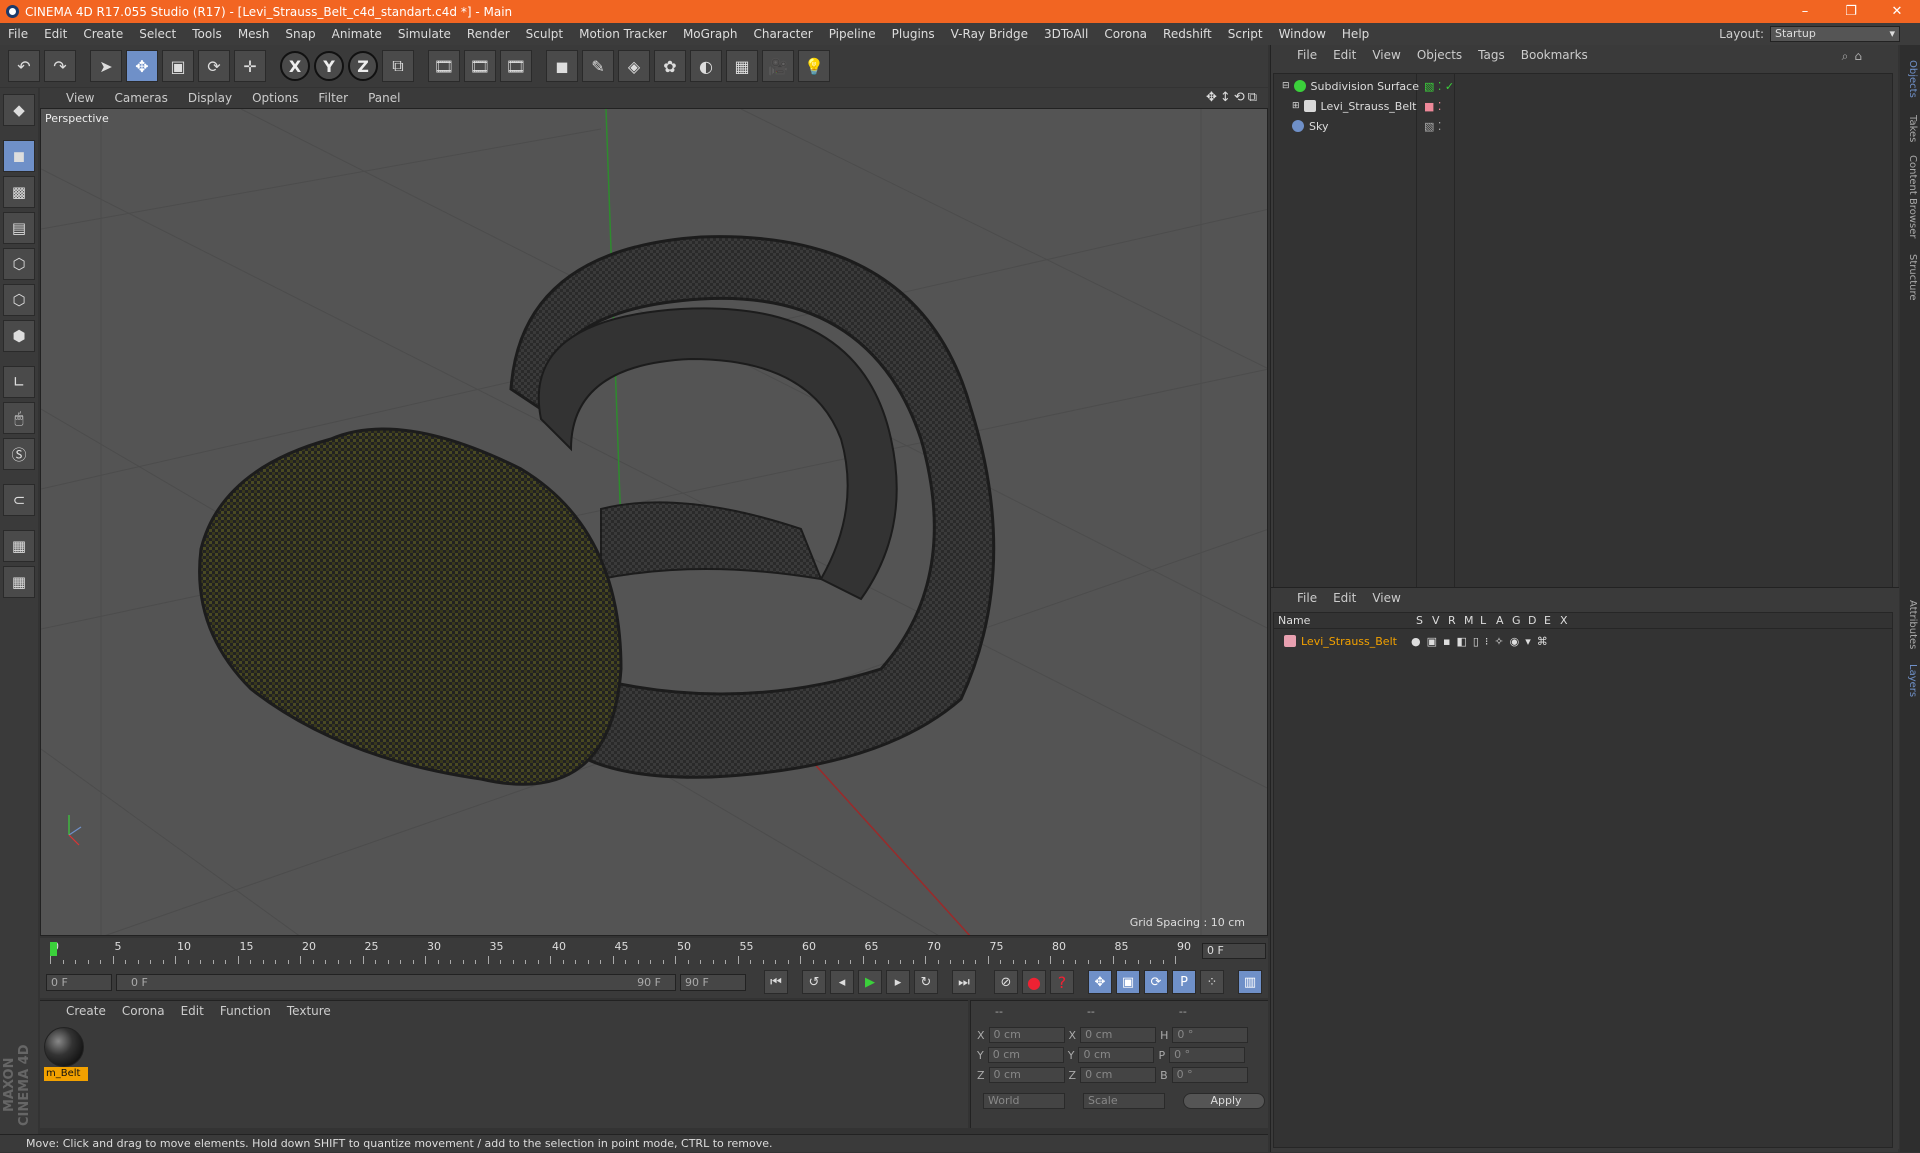 This screenshot has height=1153, width=1920. What do you see at coordinates (250, 66) in the screenshot?
I see `live-select-icon: ✛` at bounding box center [250, 66].